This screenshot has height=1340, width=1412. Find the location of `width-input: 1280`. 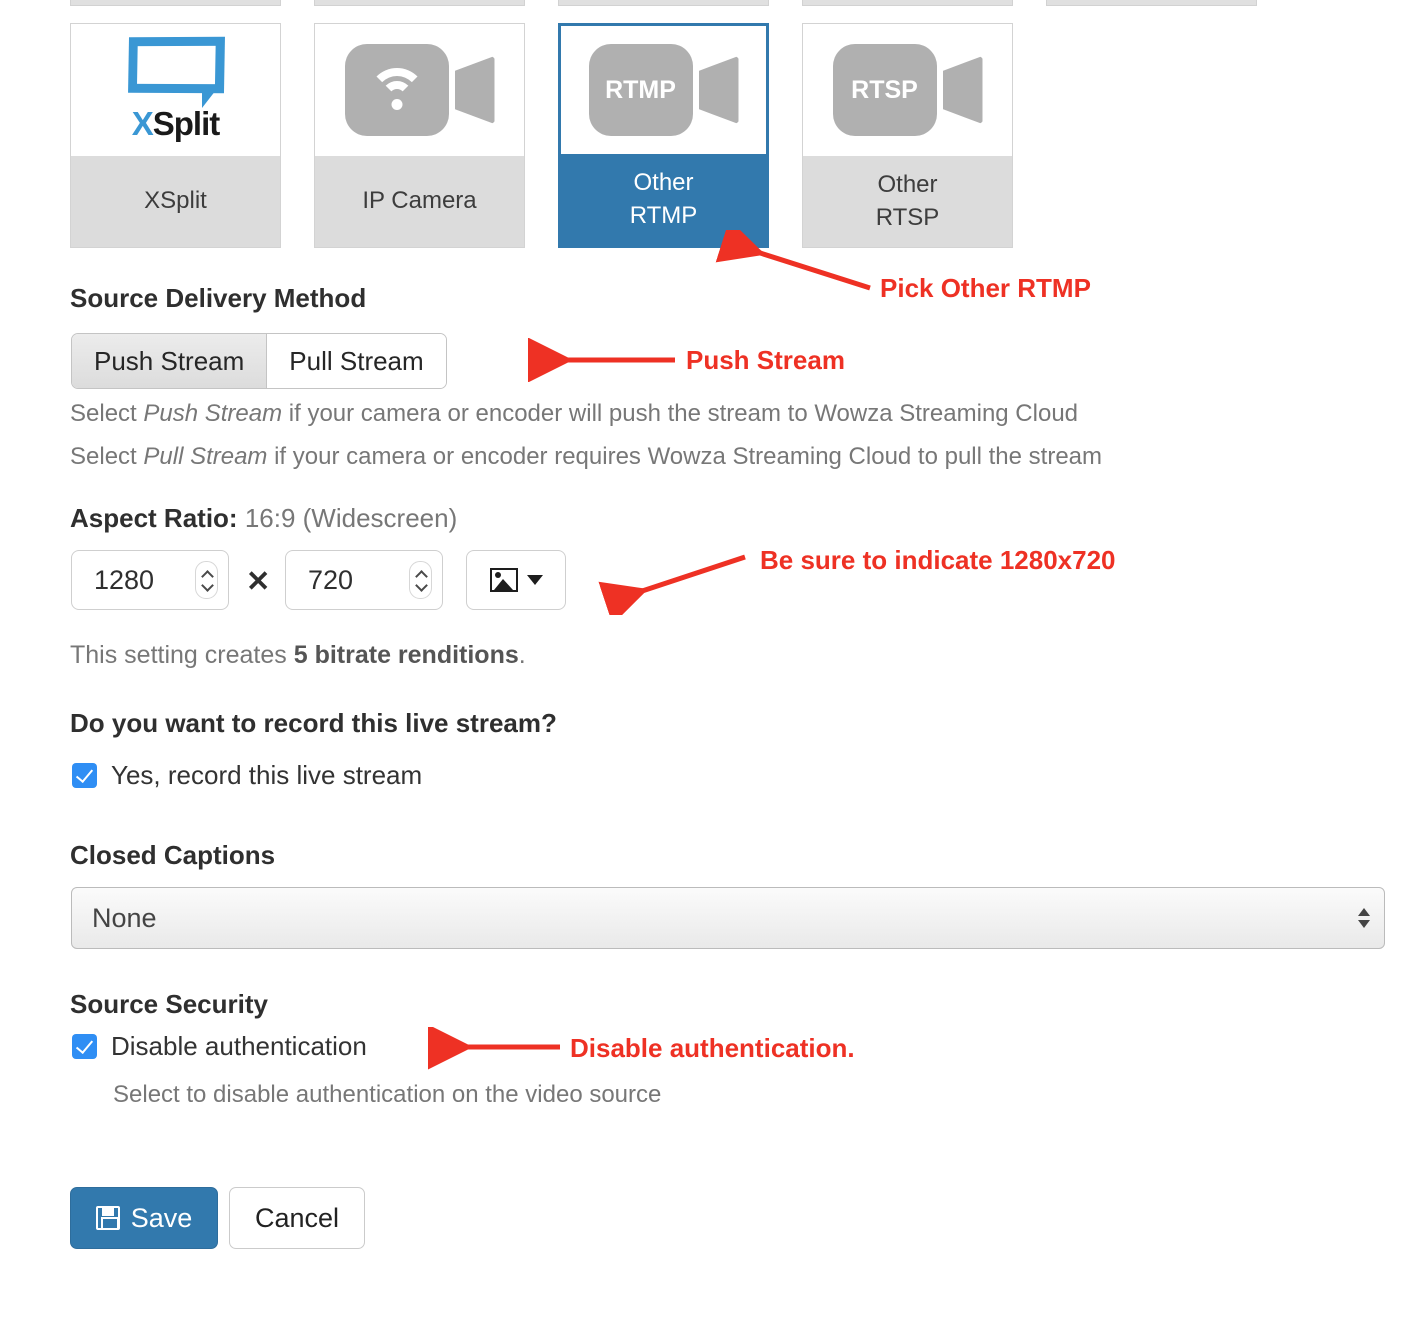

width-input: 1280 is located at coordinates (150, 580).